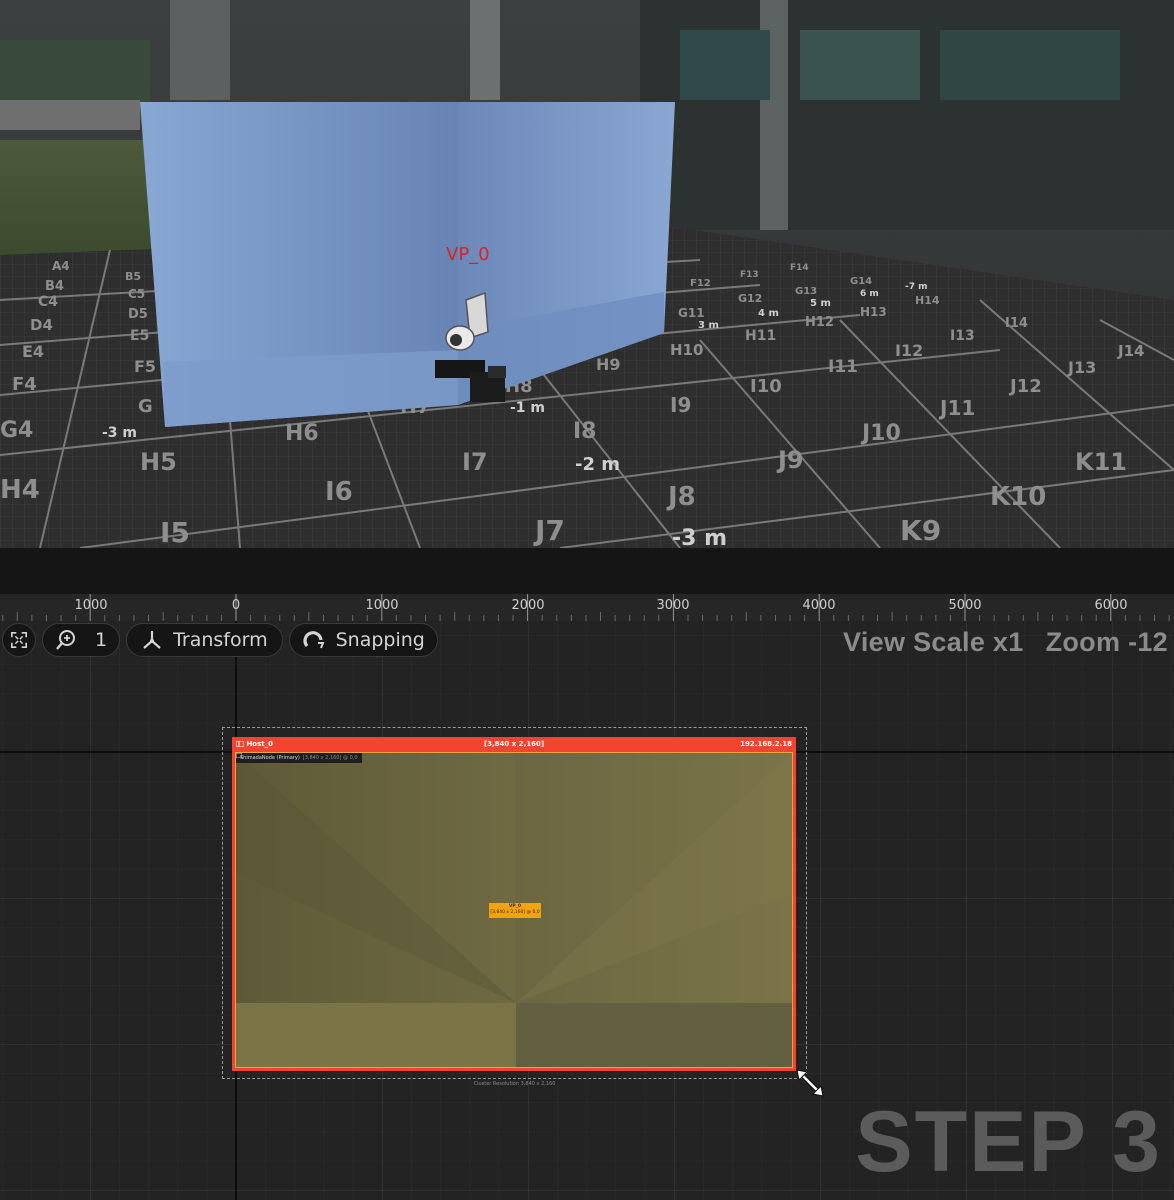 The image size is (1174, 1200). I want to click on ruler-tick-label: 5000, so click(964, 605).